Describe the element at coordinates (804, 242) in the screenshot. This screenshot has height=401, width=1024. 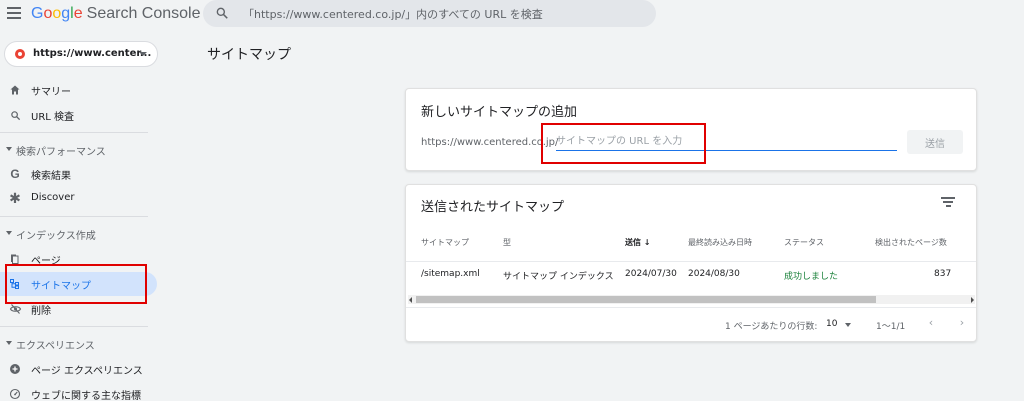
I see `column-header-status: ステータス` at that location.